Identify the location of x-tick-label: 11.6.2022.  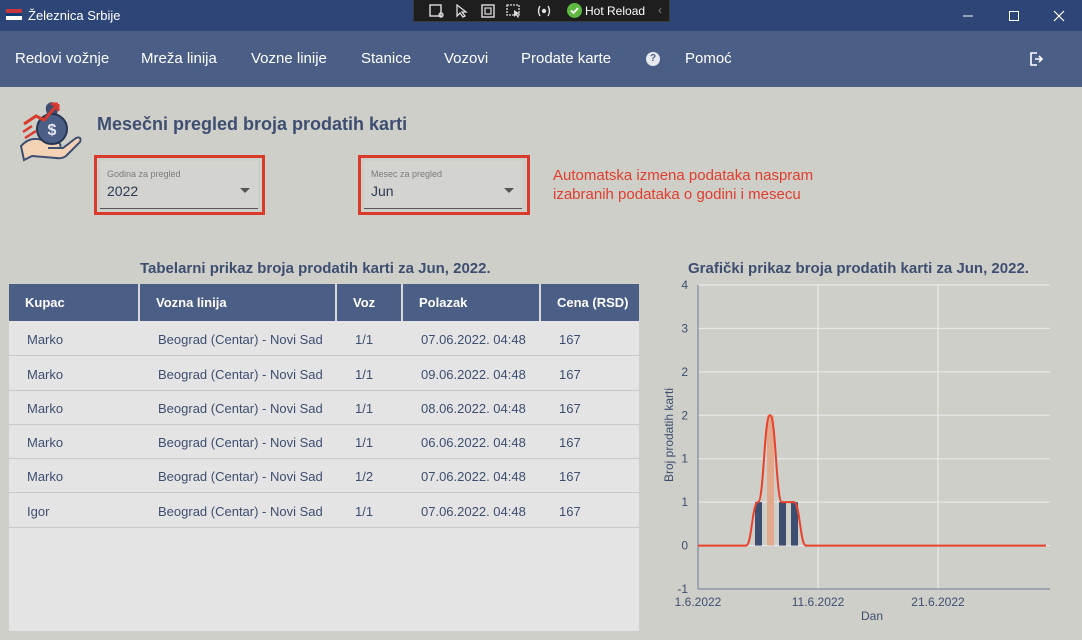
(818, 602).